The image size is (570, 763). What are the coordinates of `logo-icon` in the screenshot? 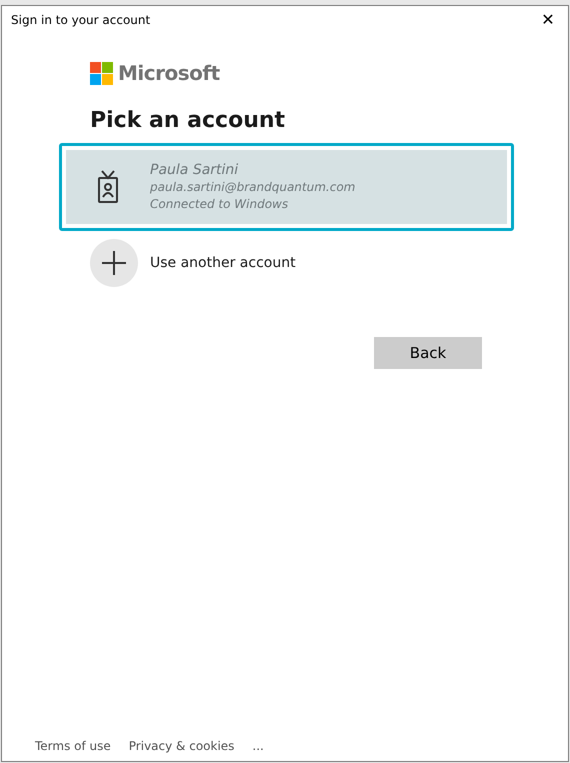 It's located at (101, 73).